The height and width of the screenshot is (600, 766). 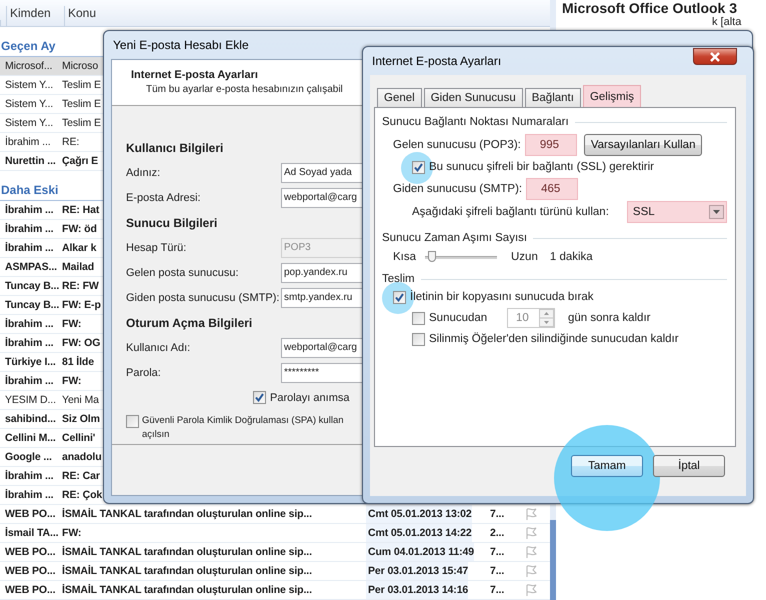 I want to click on timeout-slider, so click(x=461, y=257).